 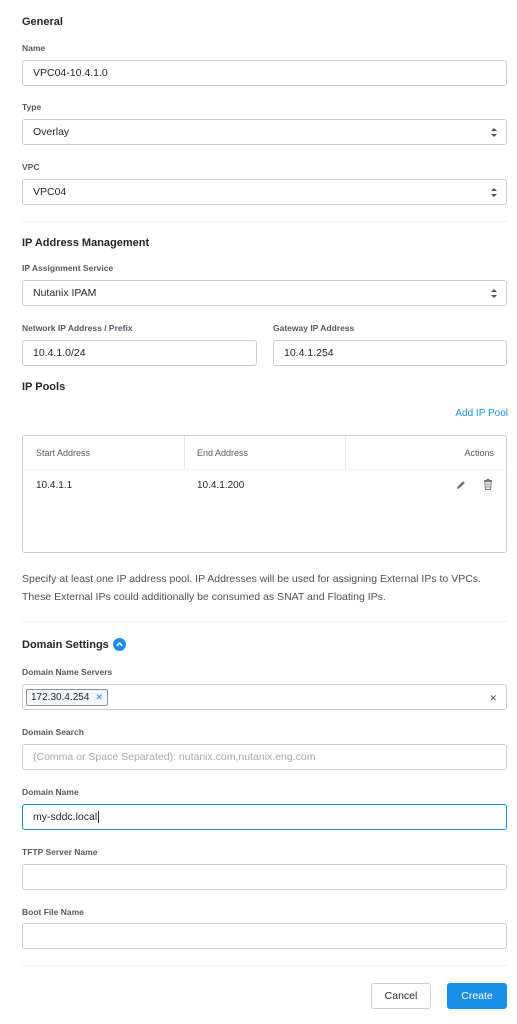 I want to click on row-end-address: 10.4.1.200, so click(x=221, y=485).